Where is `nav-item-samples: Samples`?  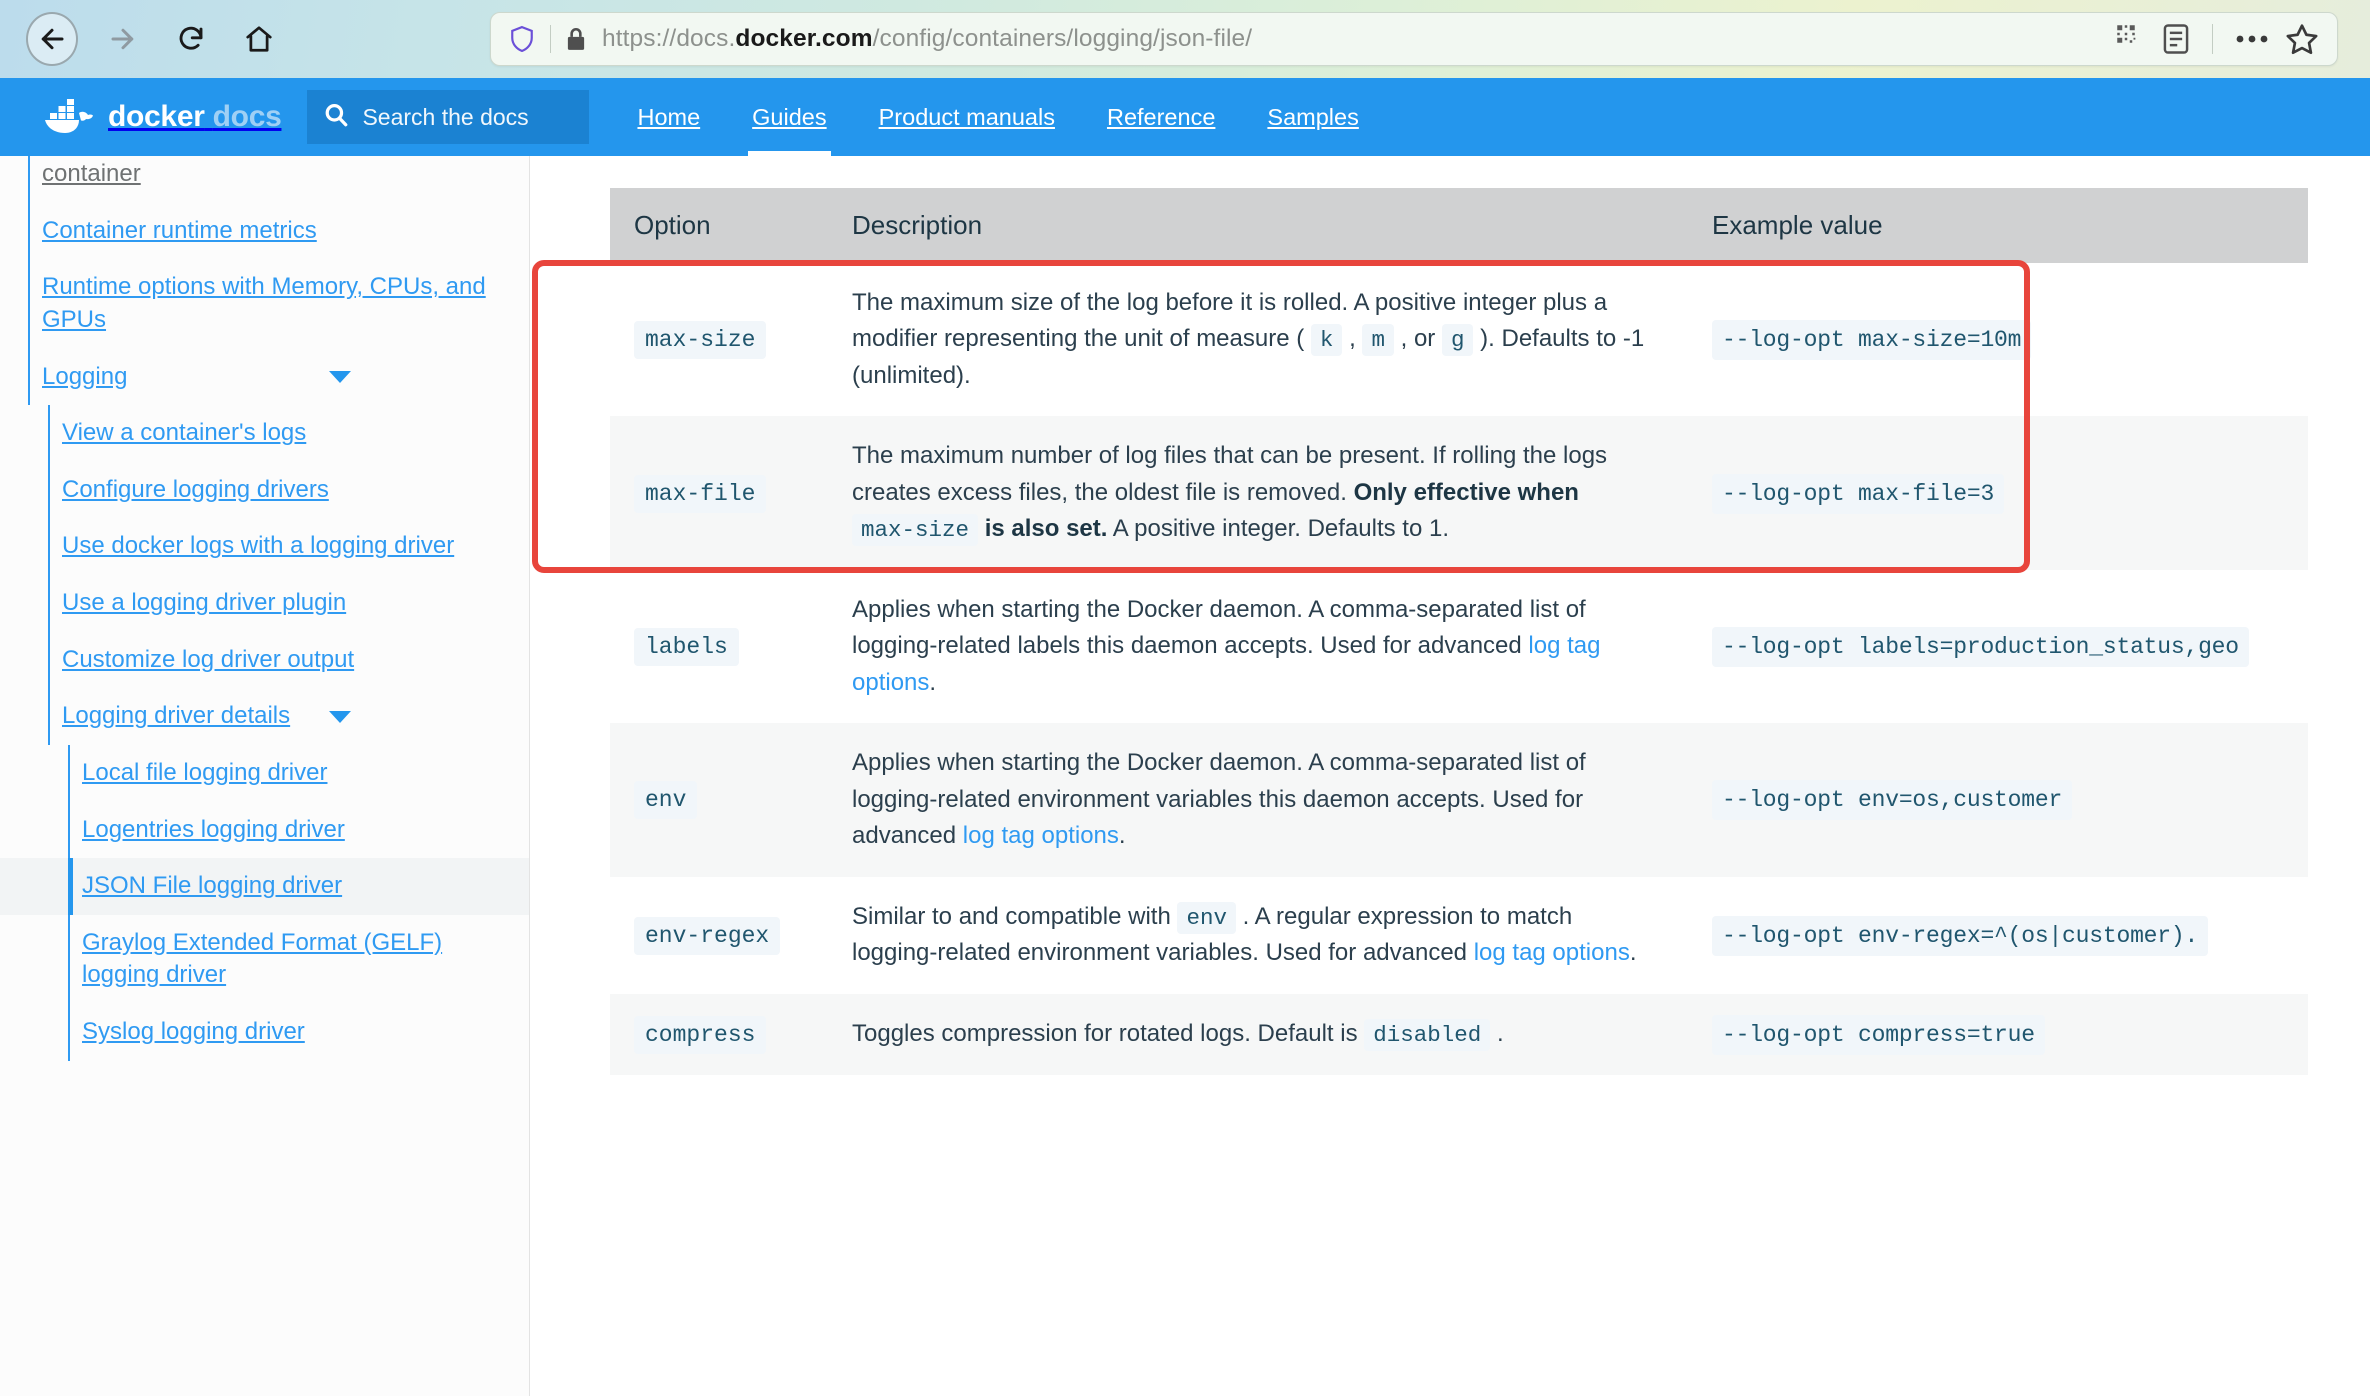
nav-item-samples: Samples is located at coordinates (1312, 117).